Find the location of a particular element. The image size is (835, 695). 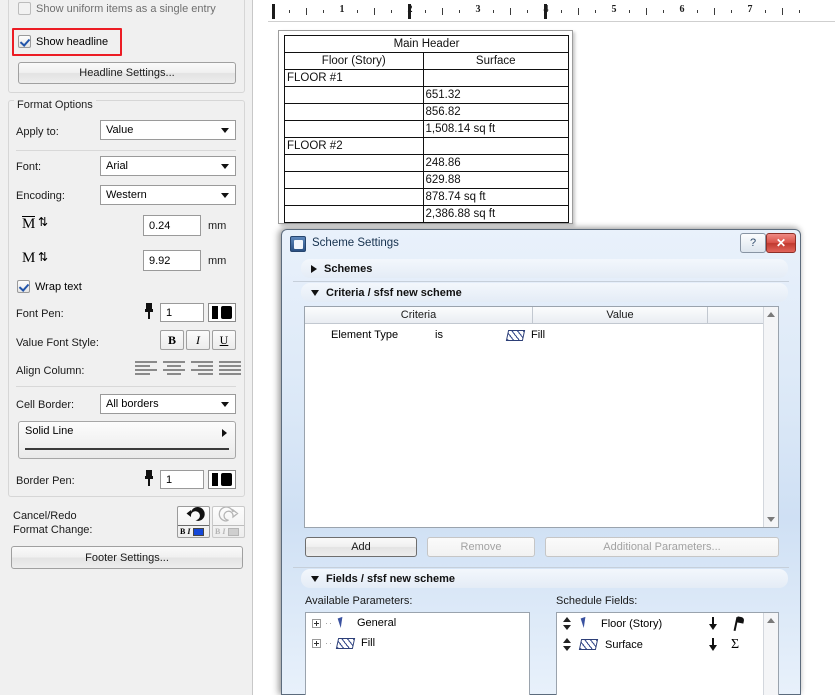

criteria-row: Element Type is Fill is located at coordinates (541, 335).